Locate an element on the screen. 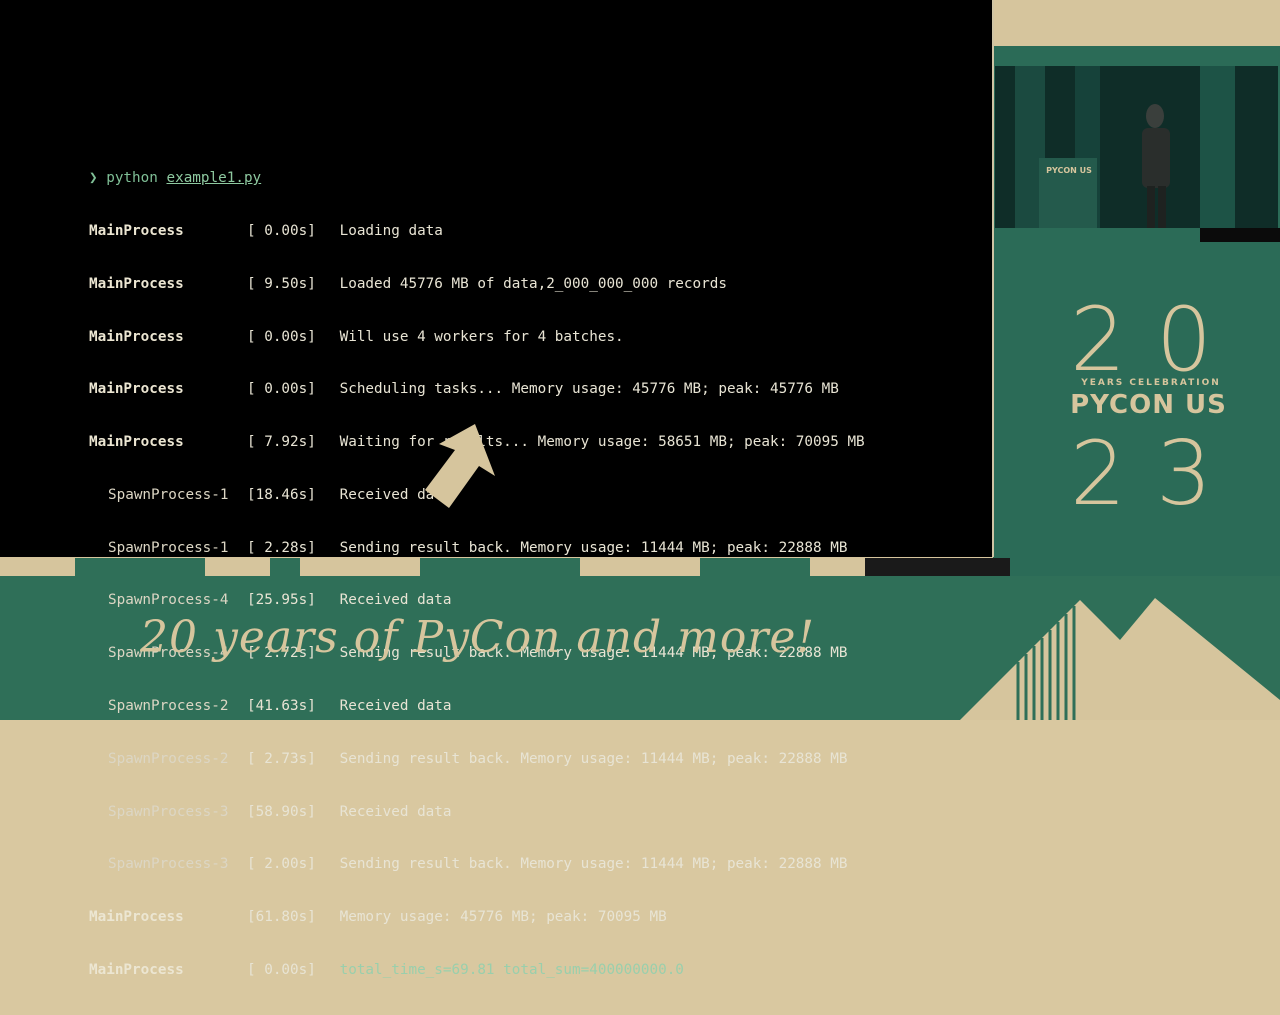 The width and height of the screenshot is (1280, 1015). elapsed-time: [58.90s] is located at coordinates (281, 811).